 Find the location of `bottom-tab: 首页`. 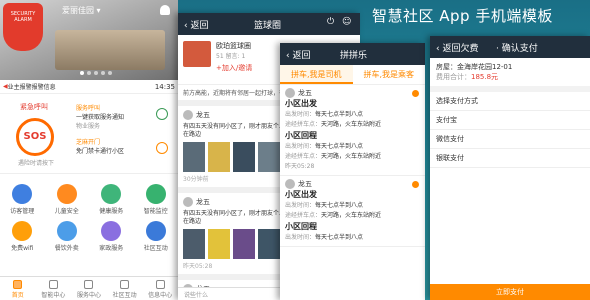

bottom-tab: 首页 is located at coordinates (18, 288).